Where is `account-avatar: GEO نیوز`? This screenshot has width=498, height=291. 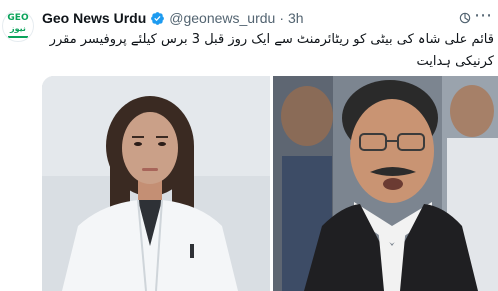
account-avatar: GEO نیوز is located at coordinates (18, 26).